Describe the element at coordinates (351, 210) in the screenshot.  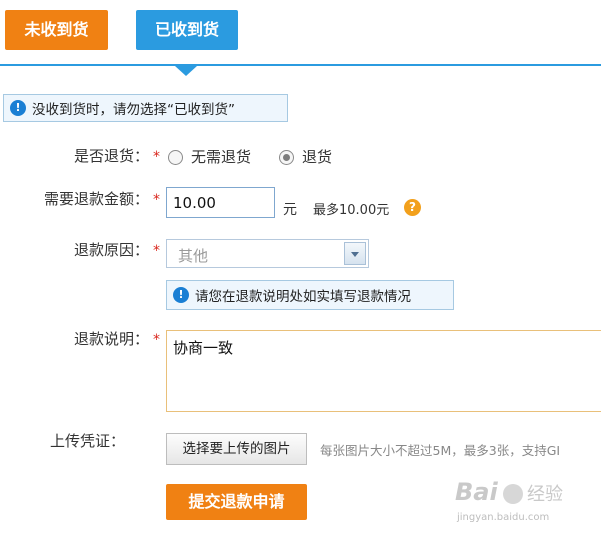
I see `amount-max-hint: 最多10.00元` at that location.